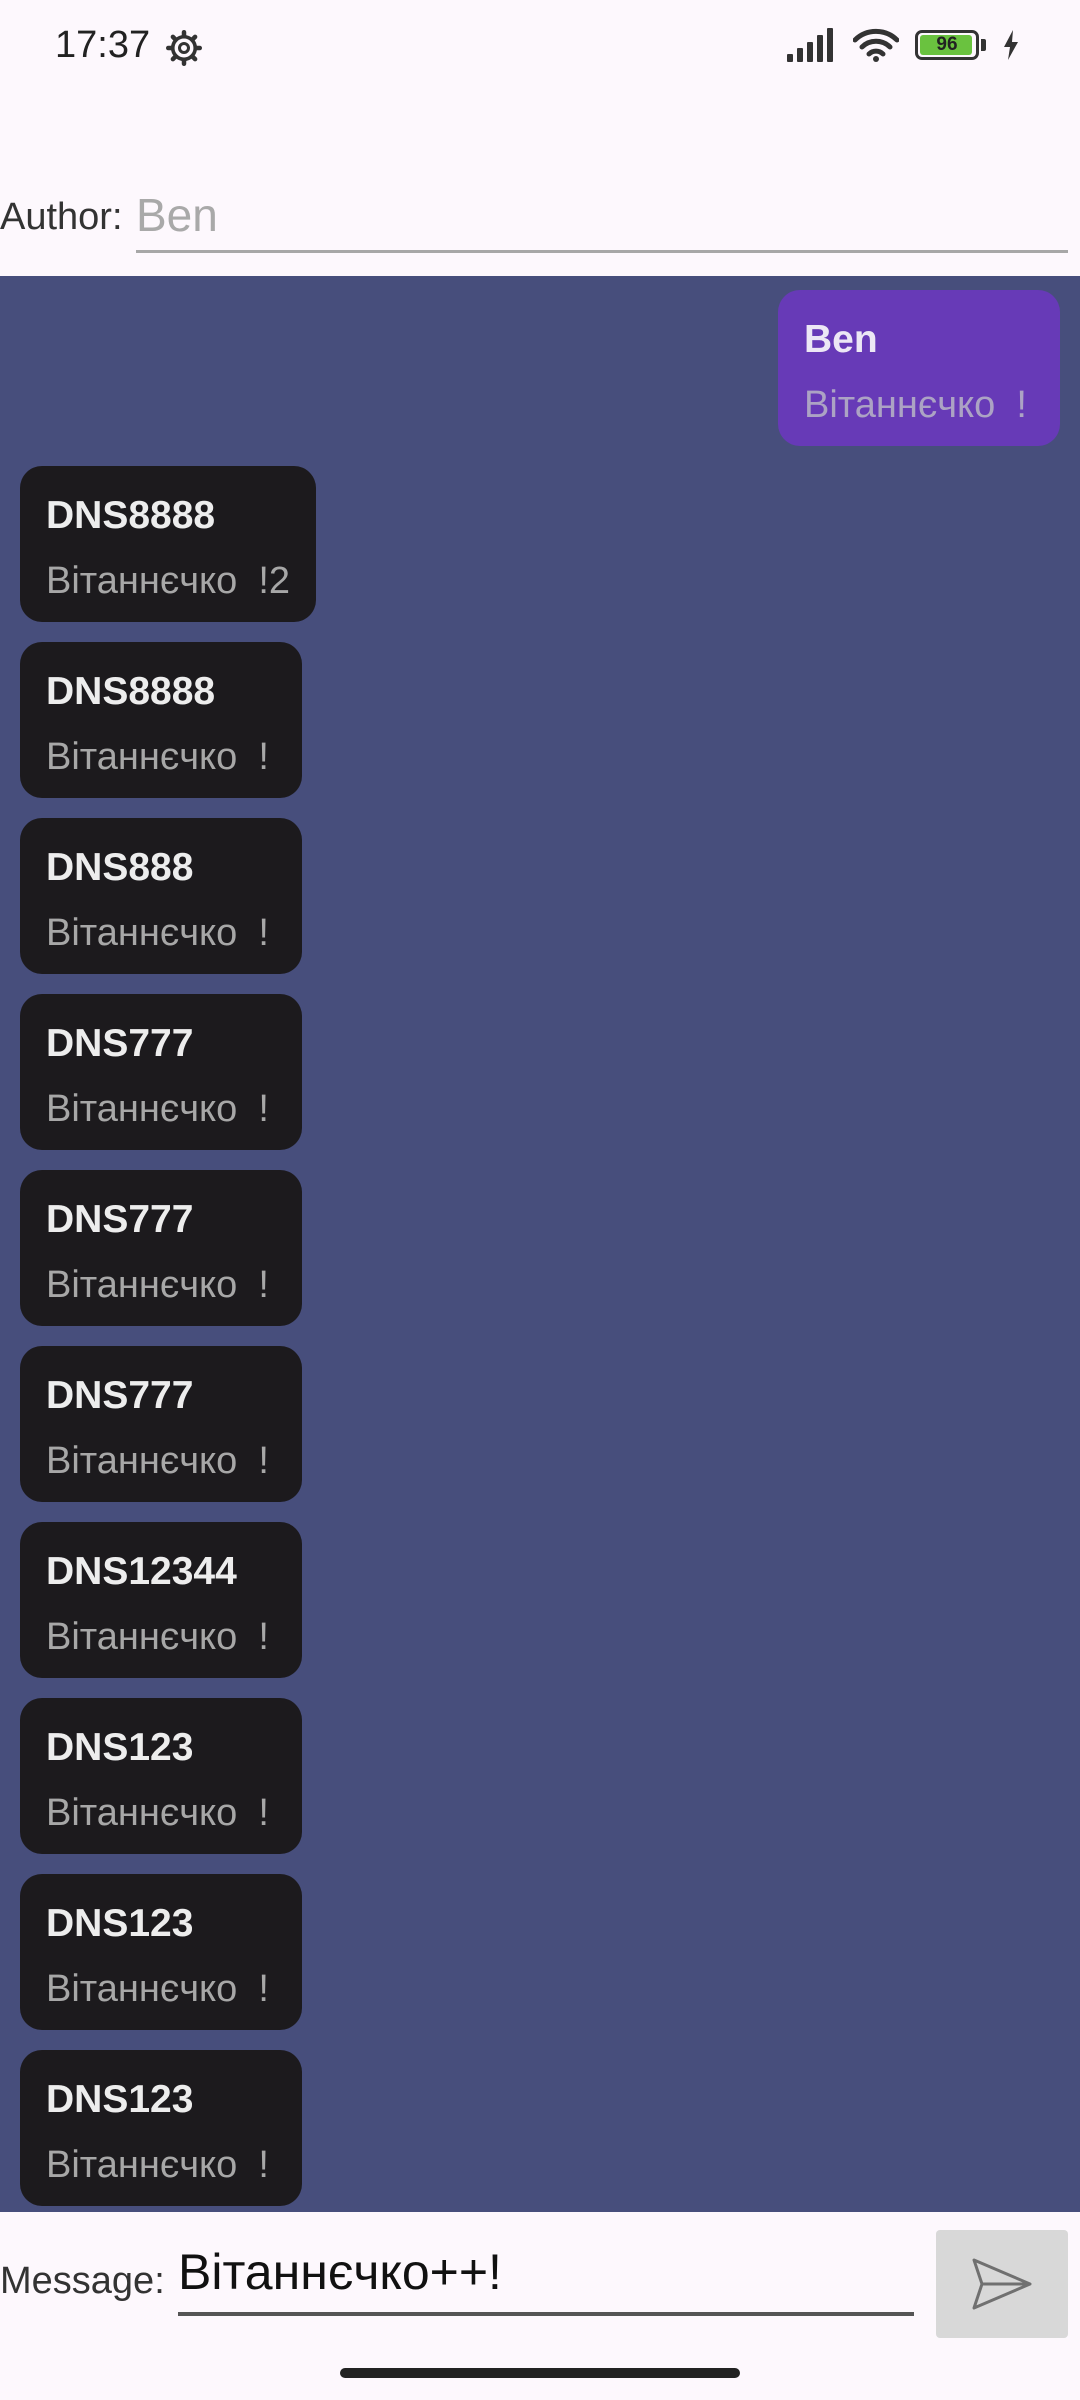 The height and width of the screenshot is (2400, 1080). What do you see at coordinates (841, 339) in the screenshot?
I see `message-author: Ben` at bounding box center [841, 339].